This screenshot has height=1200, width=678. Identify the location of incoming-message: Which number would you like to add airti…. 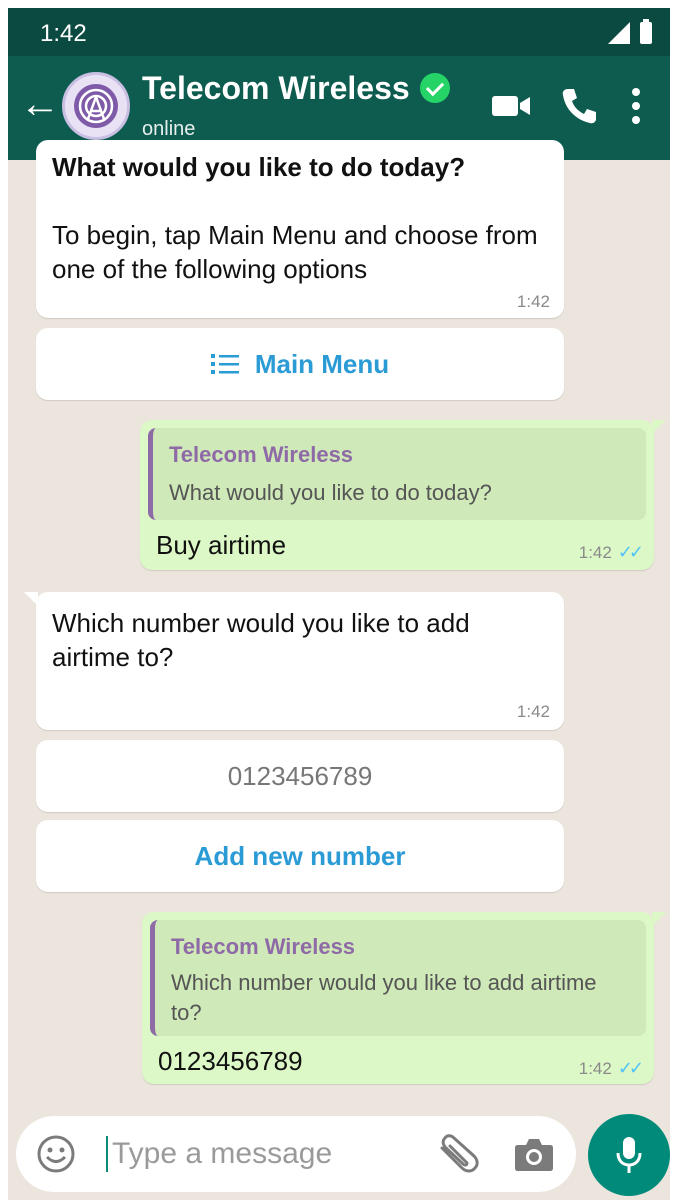
(300, 661).